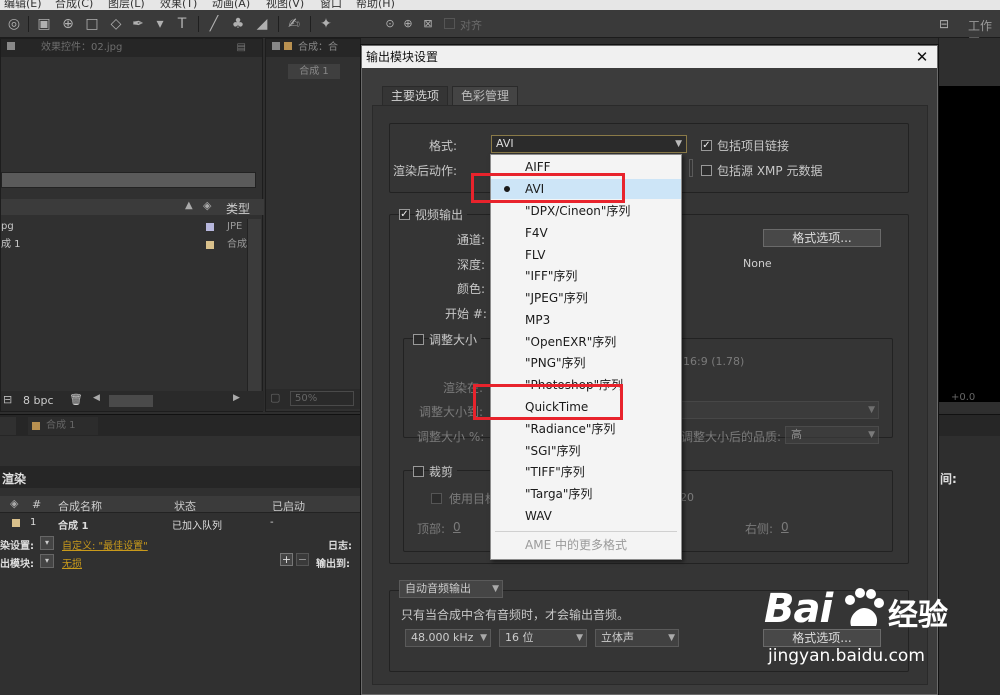 This screenshot has height=695, width=1000. I want to click on format-option: "IFF"序列, so click(586, 276).